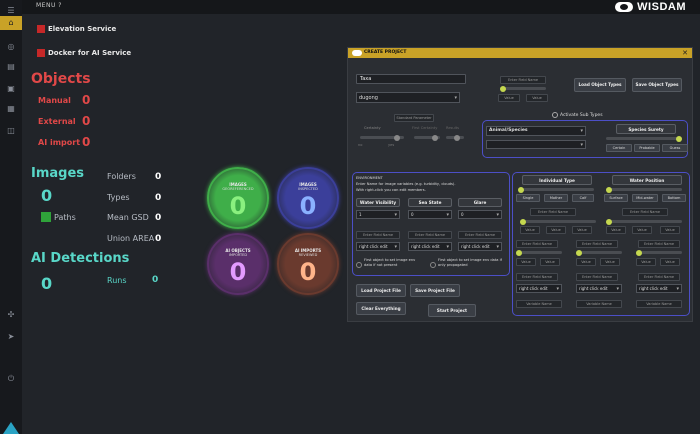 The width and height of the screenshot is (700, 434). I want to click on exit-icon: ⏻, so click(11, 379).